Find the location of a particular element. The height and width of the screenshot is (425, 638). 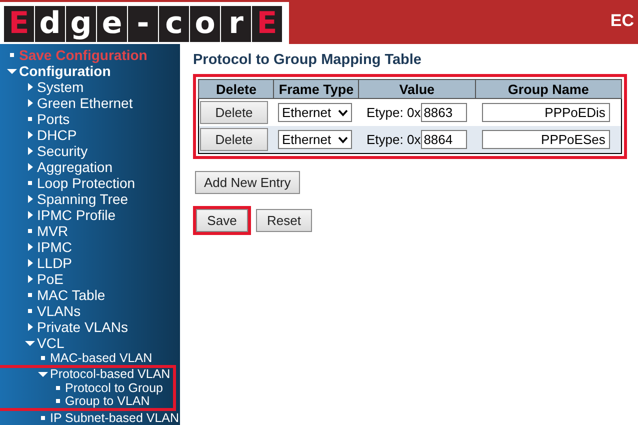

menu-item: Security is located at coordinates (62, 151).